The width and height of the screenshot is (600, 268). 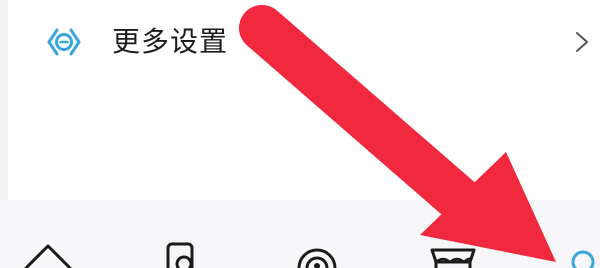 I want to click on profile-icon, so click(x=580, y=254).